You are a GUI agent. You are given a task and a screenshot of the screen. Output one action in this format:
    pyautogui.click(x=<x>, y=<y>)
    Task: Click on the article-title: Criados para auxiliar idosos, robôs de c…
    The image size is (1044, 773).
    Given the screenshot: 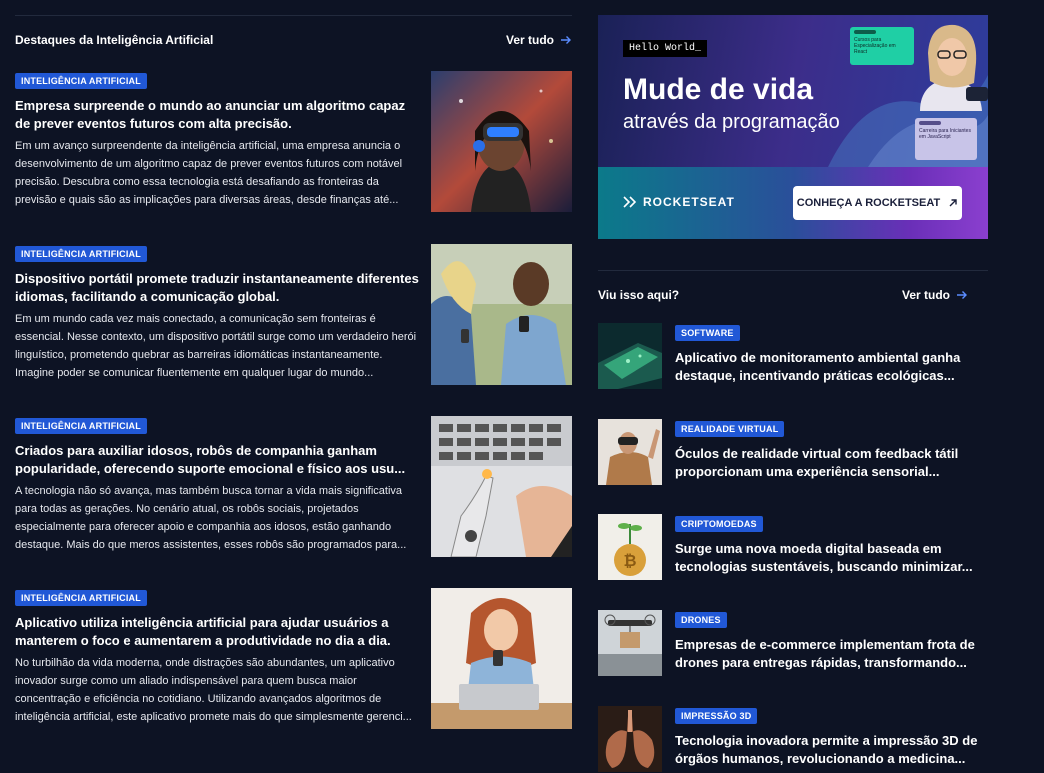 What is the action you would take?
    pyautogui.click(x=217, y=460)
    